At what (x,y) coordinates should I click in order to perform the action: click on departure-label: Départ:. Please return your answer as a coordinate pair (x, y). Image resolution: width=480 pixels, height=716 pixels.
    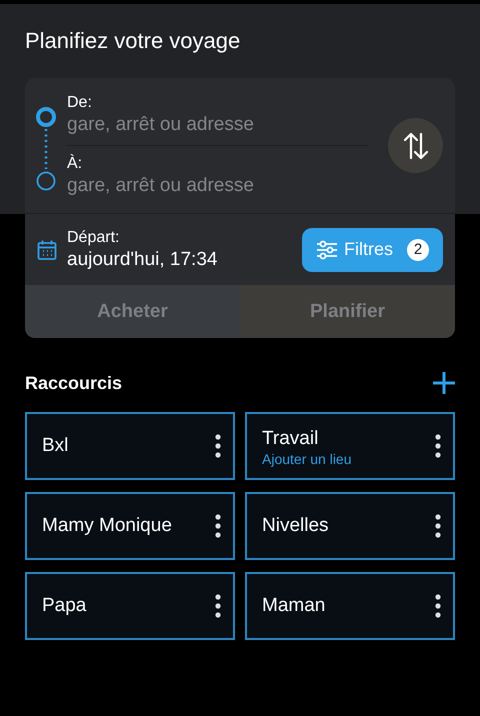
    Looking at the image, I should click on (93, 238).